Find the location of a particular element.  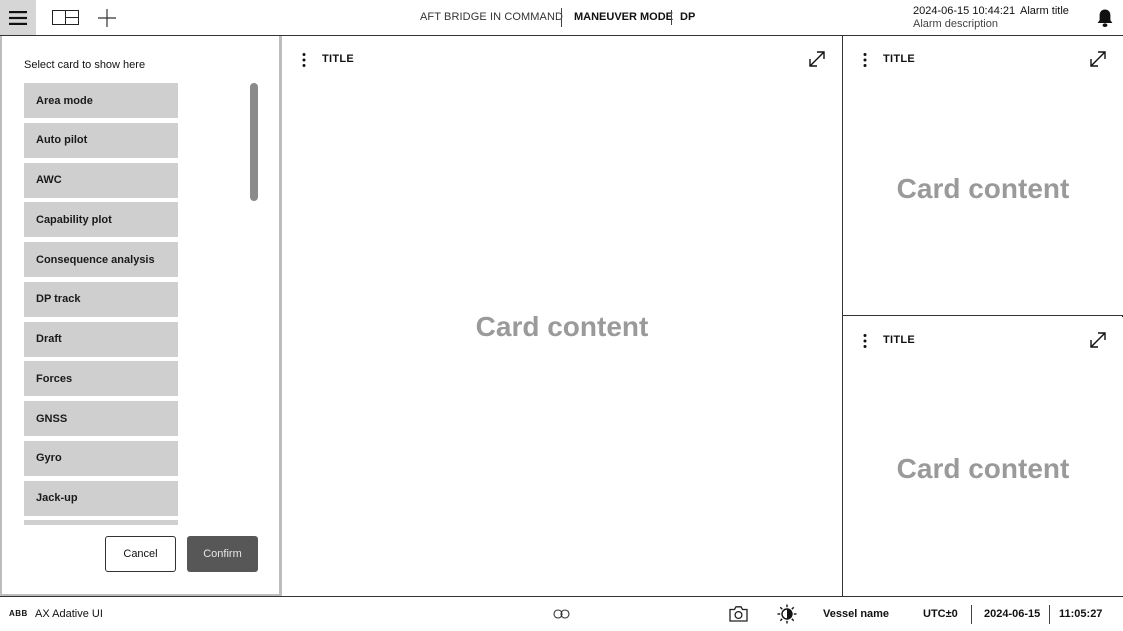

current-time: 11:05:27 is located at coordinates (1081, 614).